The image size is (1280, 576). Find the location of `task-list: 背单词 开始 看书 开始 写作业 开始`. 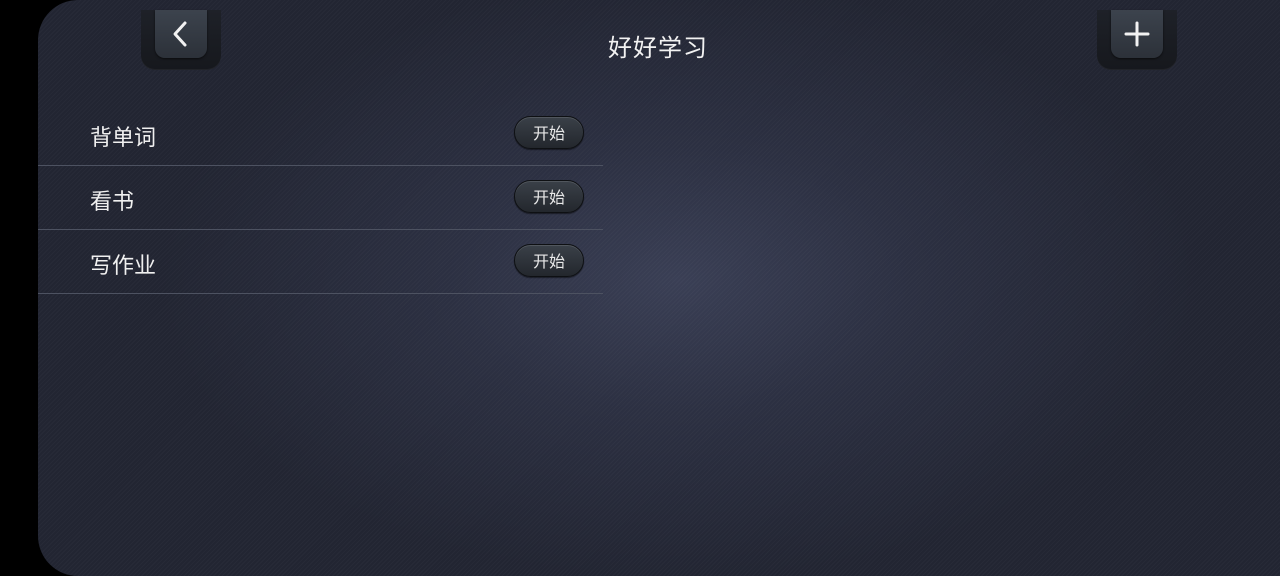

task-list: 背单词 开始 看书 开始 写作业 开始 is located at coordinates (320, 198).